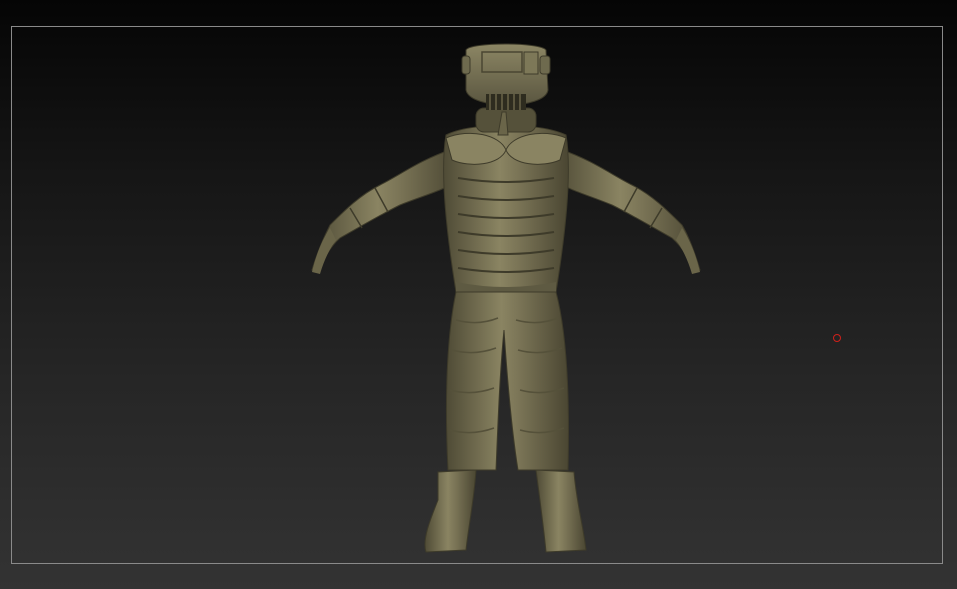 This screenshot has width=957, height=589. Describe the element at coordinates (627, 211) in the screenshot. I see `model-right-arm` at that location.